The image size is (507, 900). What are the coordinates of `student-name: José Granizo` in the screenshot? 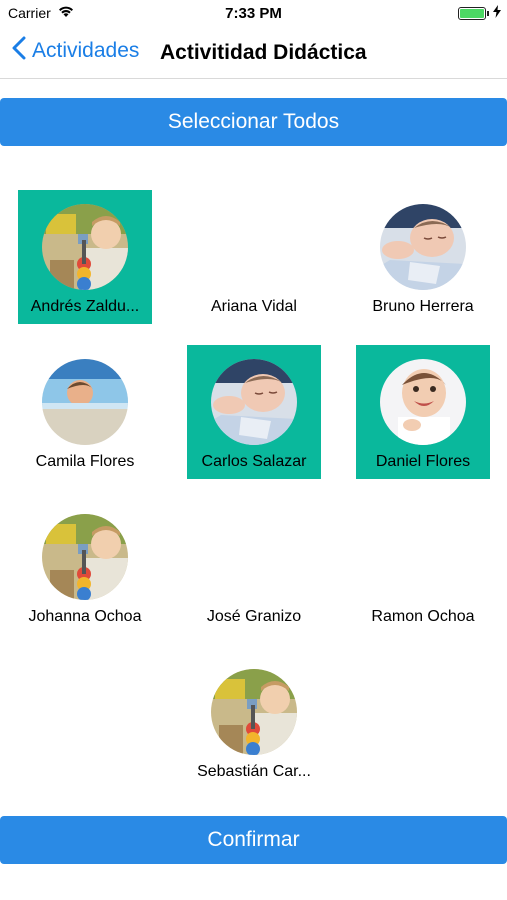 It's located at (254, 616).